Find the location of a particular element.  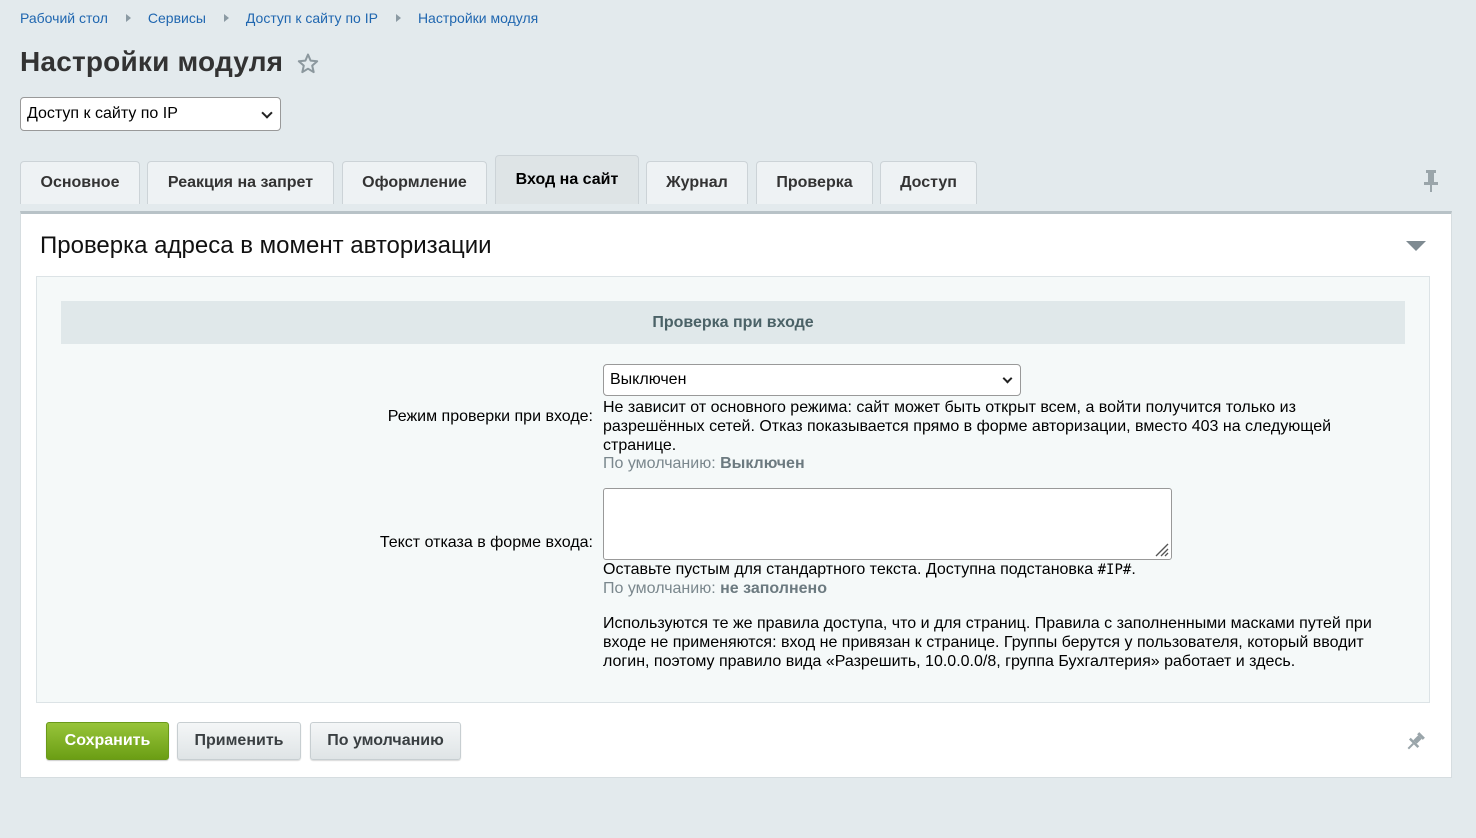

tab-main: Основное is located at coordinates (80, 182).